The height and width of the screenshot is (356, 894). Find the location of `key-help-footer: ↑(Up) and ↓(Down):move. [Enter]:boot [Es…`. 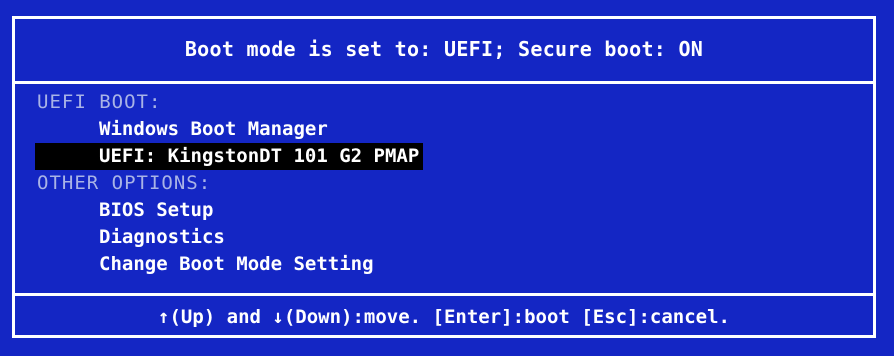

key-help-footer: ↑(Up) and ↓(Down):move. [Enter]:boot [Es… is located at coordinates (444, 317).